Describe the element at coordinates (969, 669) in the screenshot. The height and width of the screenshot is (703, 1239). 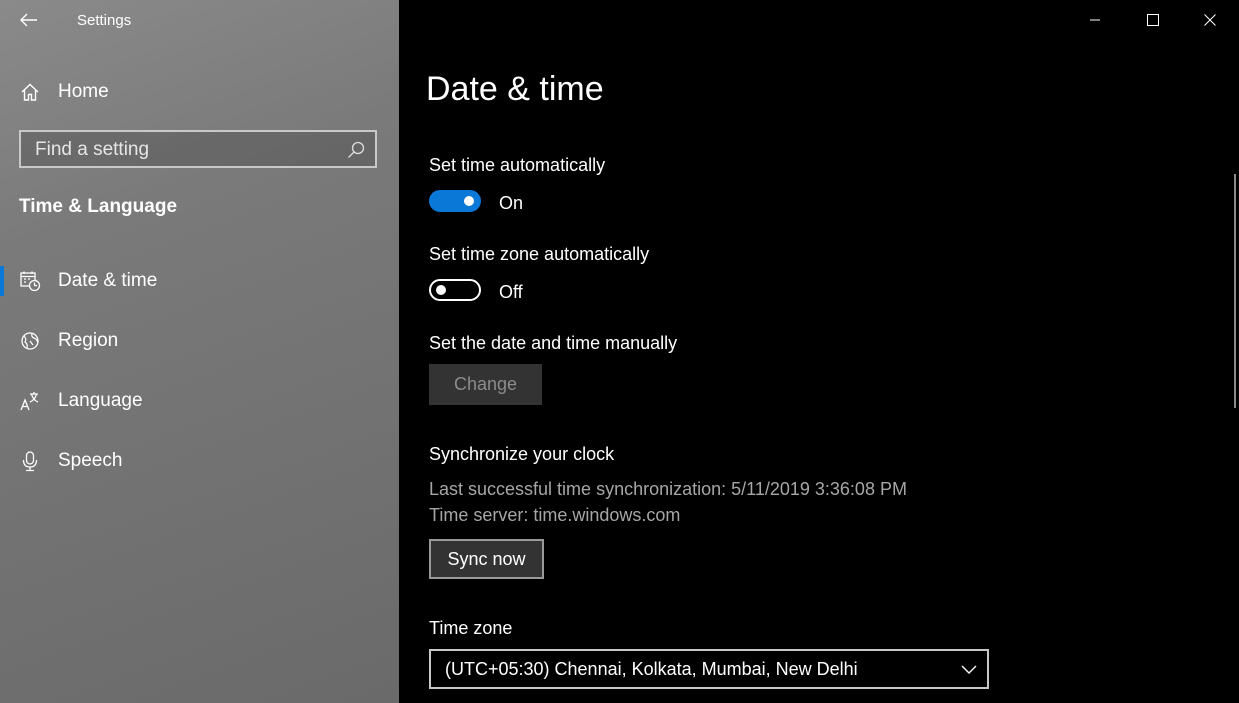
I see `chevron-down-icon` at that location.